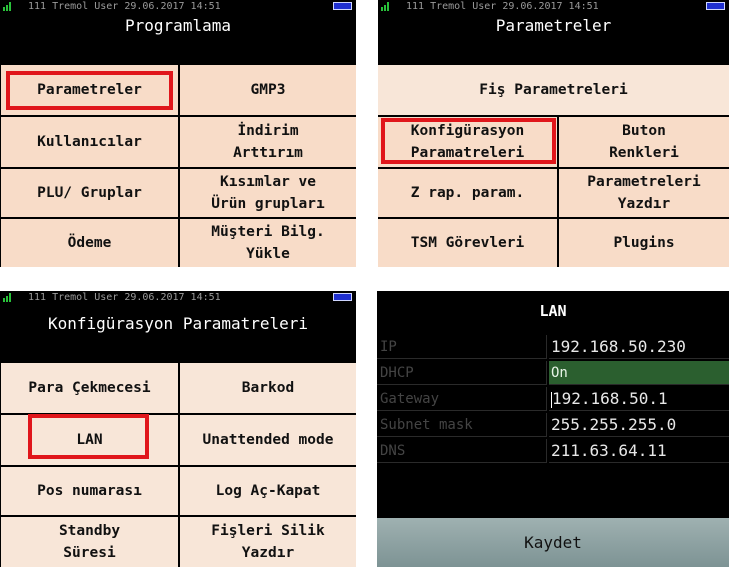 The height and width of the screenshot is (567, 729). I want to click on gateway-field: 192.168.50.1, so click(639, 399).